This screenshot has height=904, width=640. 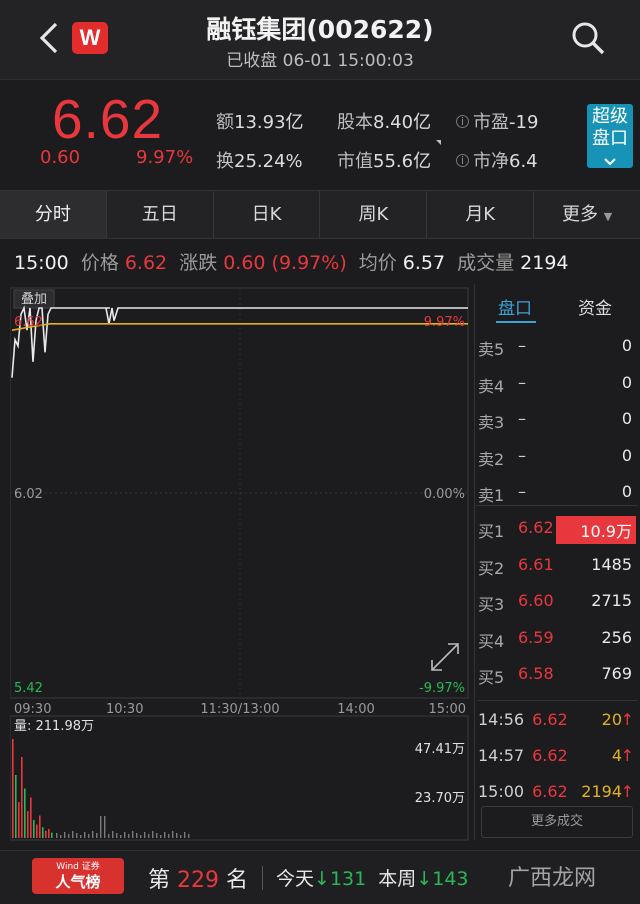 I want to click on level-label: 买2, so click(x=491, y=568).